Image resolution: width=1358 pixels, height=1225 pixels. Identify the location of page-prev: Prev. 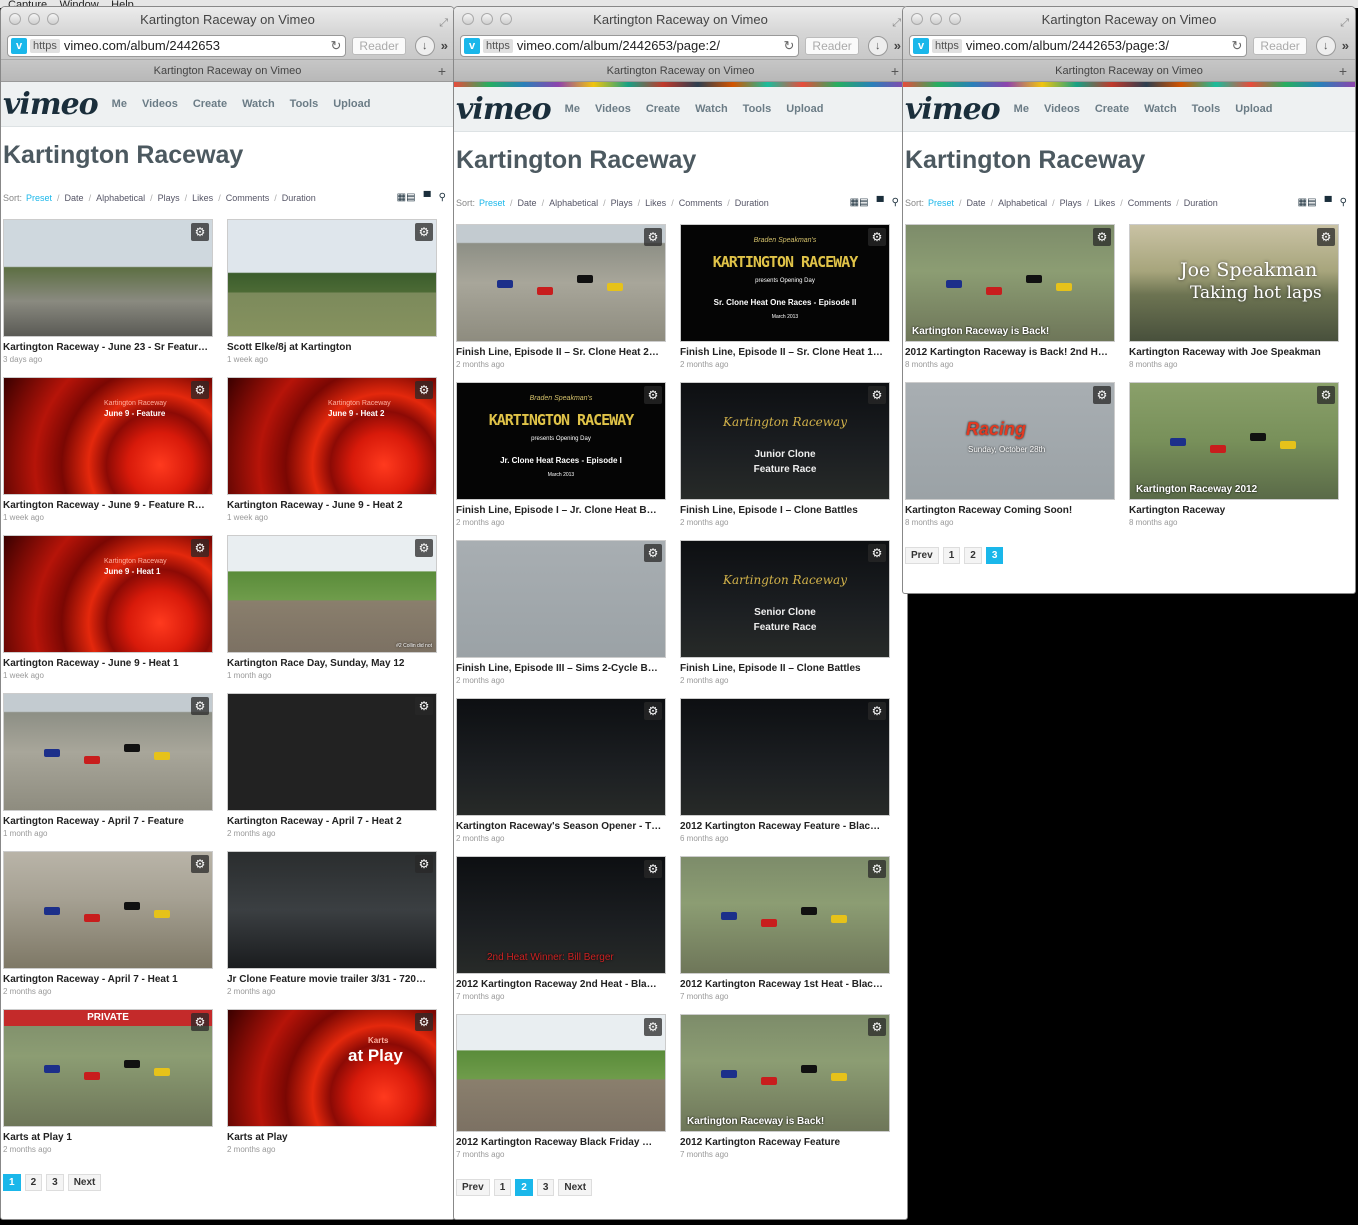
(922, 555).